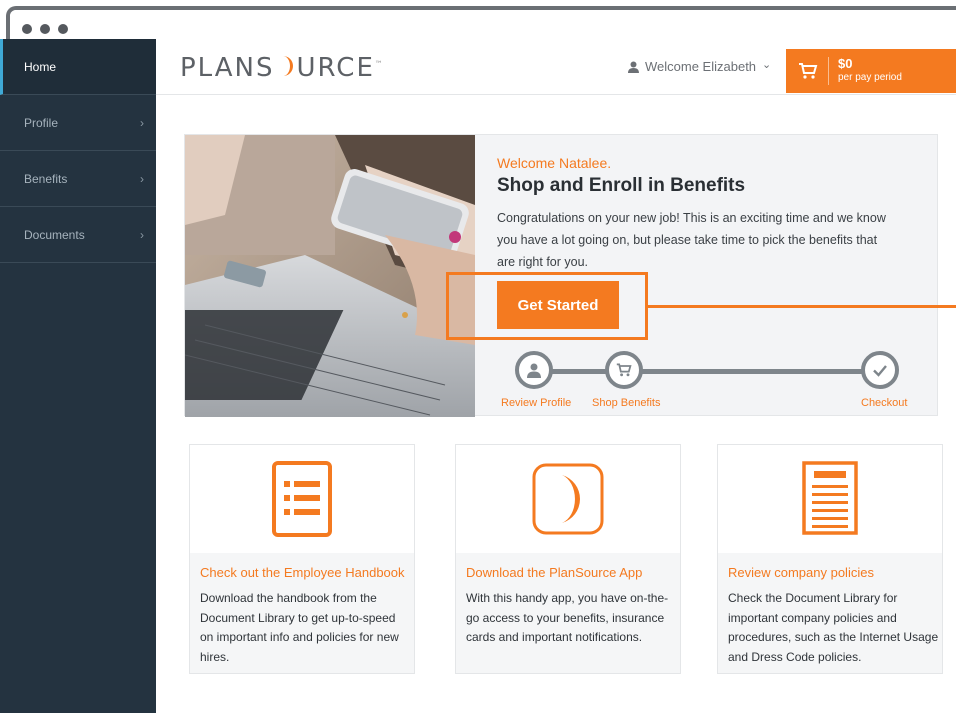 The width and height of the screenshot is (956, 713). I want to click on step-review-profile, so click(534, 370).